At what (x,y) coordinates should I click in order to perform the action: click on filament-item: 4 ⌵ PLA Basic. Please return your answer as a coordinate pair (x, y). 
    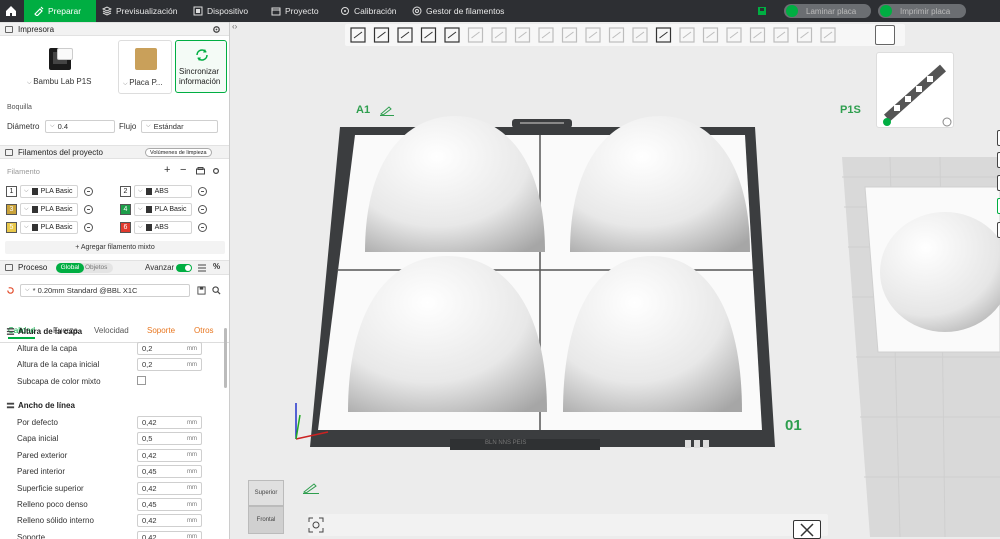
    Looking at the image, I should click on (163, 209).